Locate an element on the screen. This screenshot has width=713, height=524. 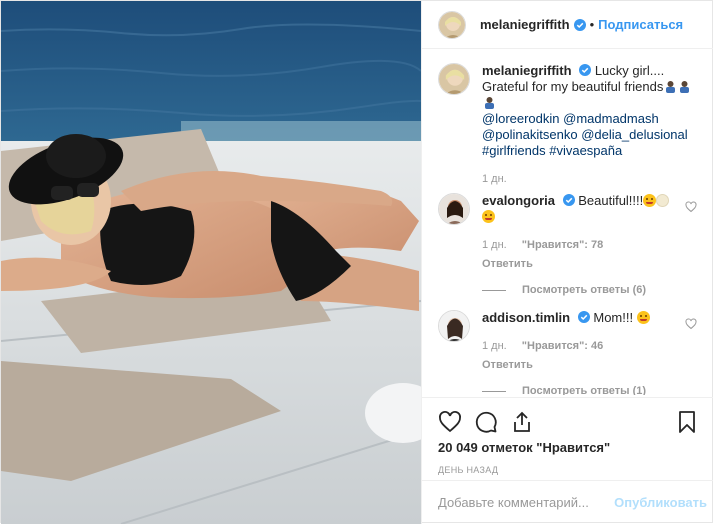
post-header: melaniegriffith • Подписаться is located at coordinates (567, 25).